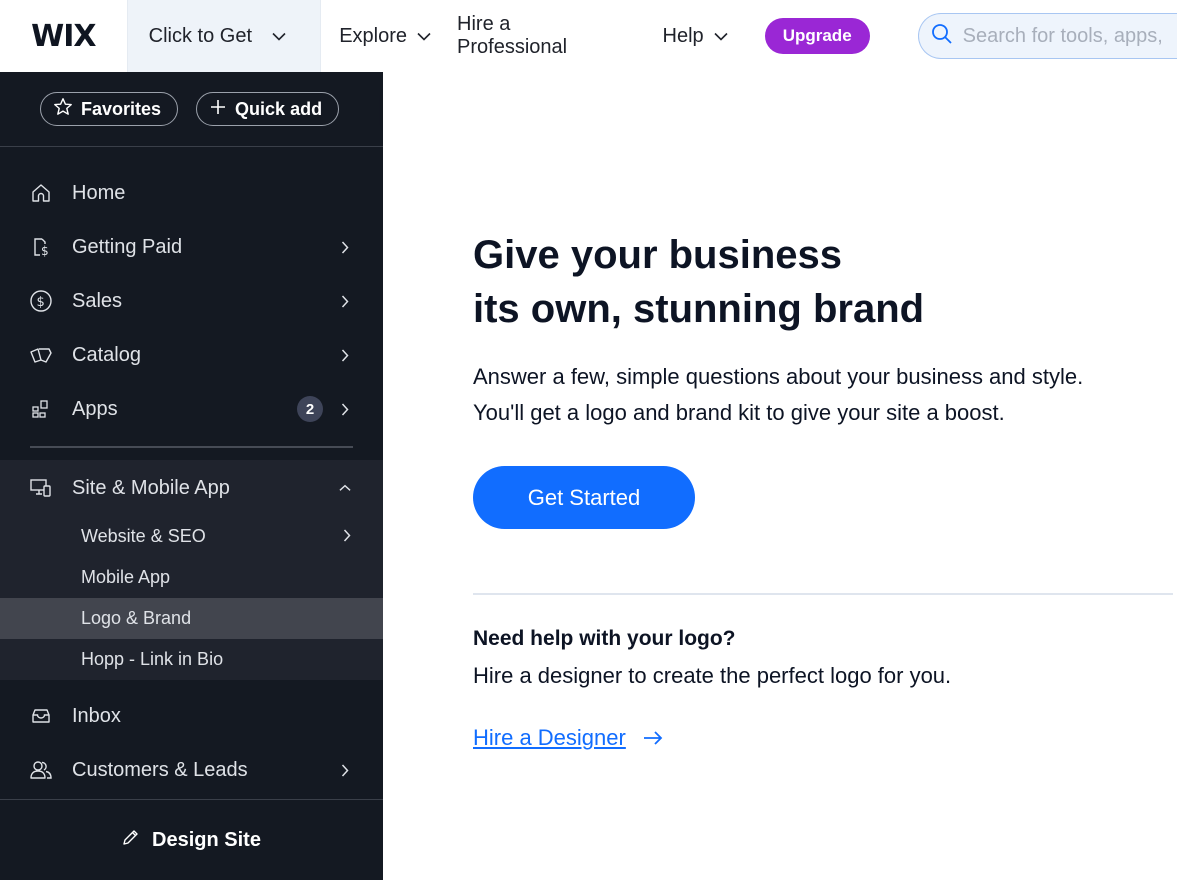  I want to click on dollar-circle-icon: $, so click(41, 301).